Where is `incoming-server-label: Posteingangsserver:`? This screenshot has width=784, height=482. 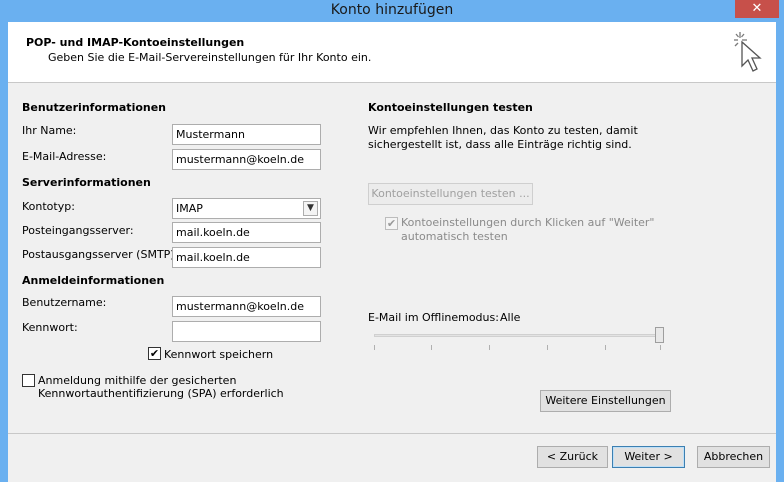
incoming-server-label: Posteingangsserver: is located at coordinates (78, 230).